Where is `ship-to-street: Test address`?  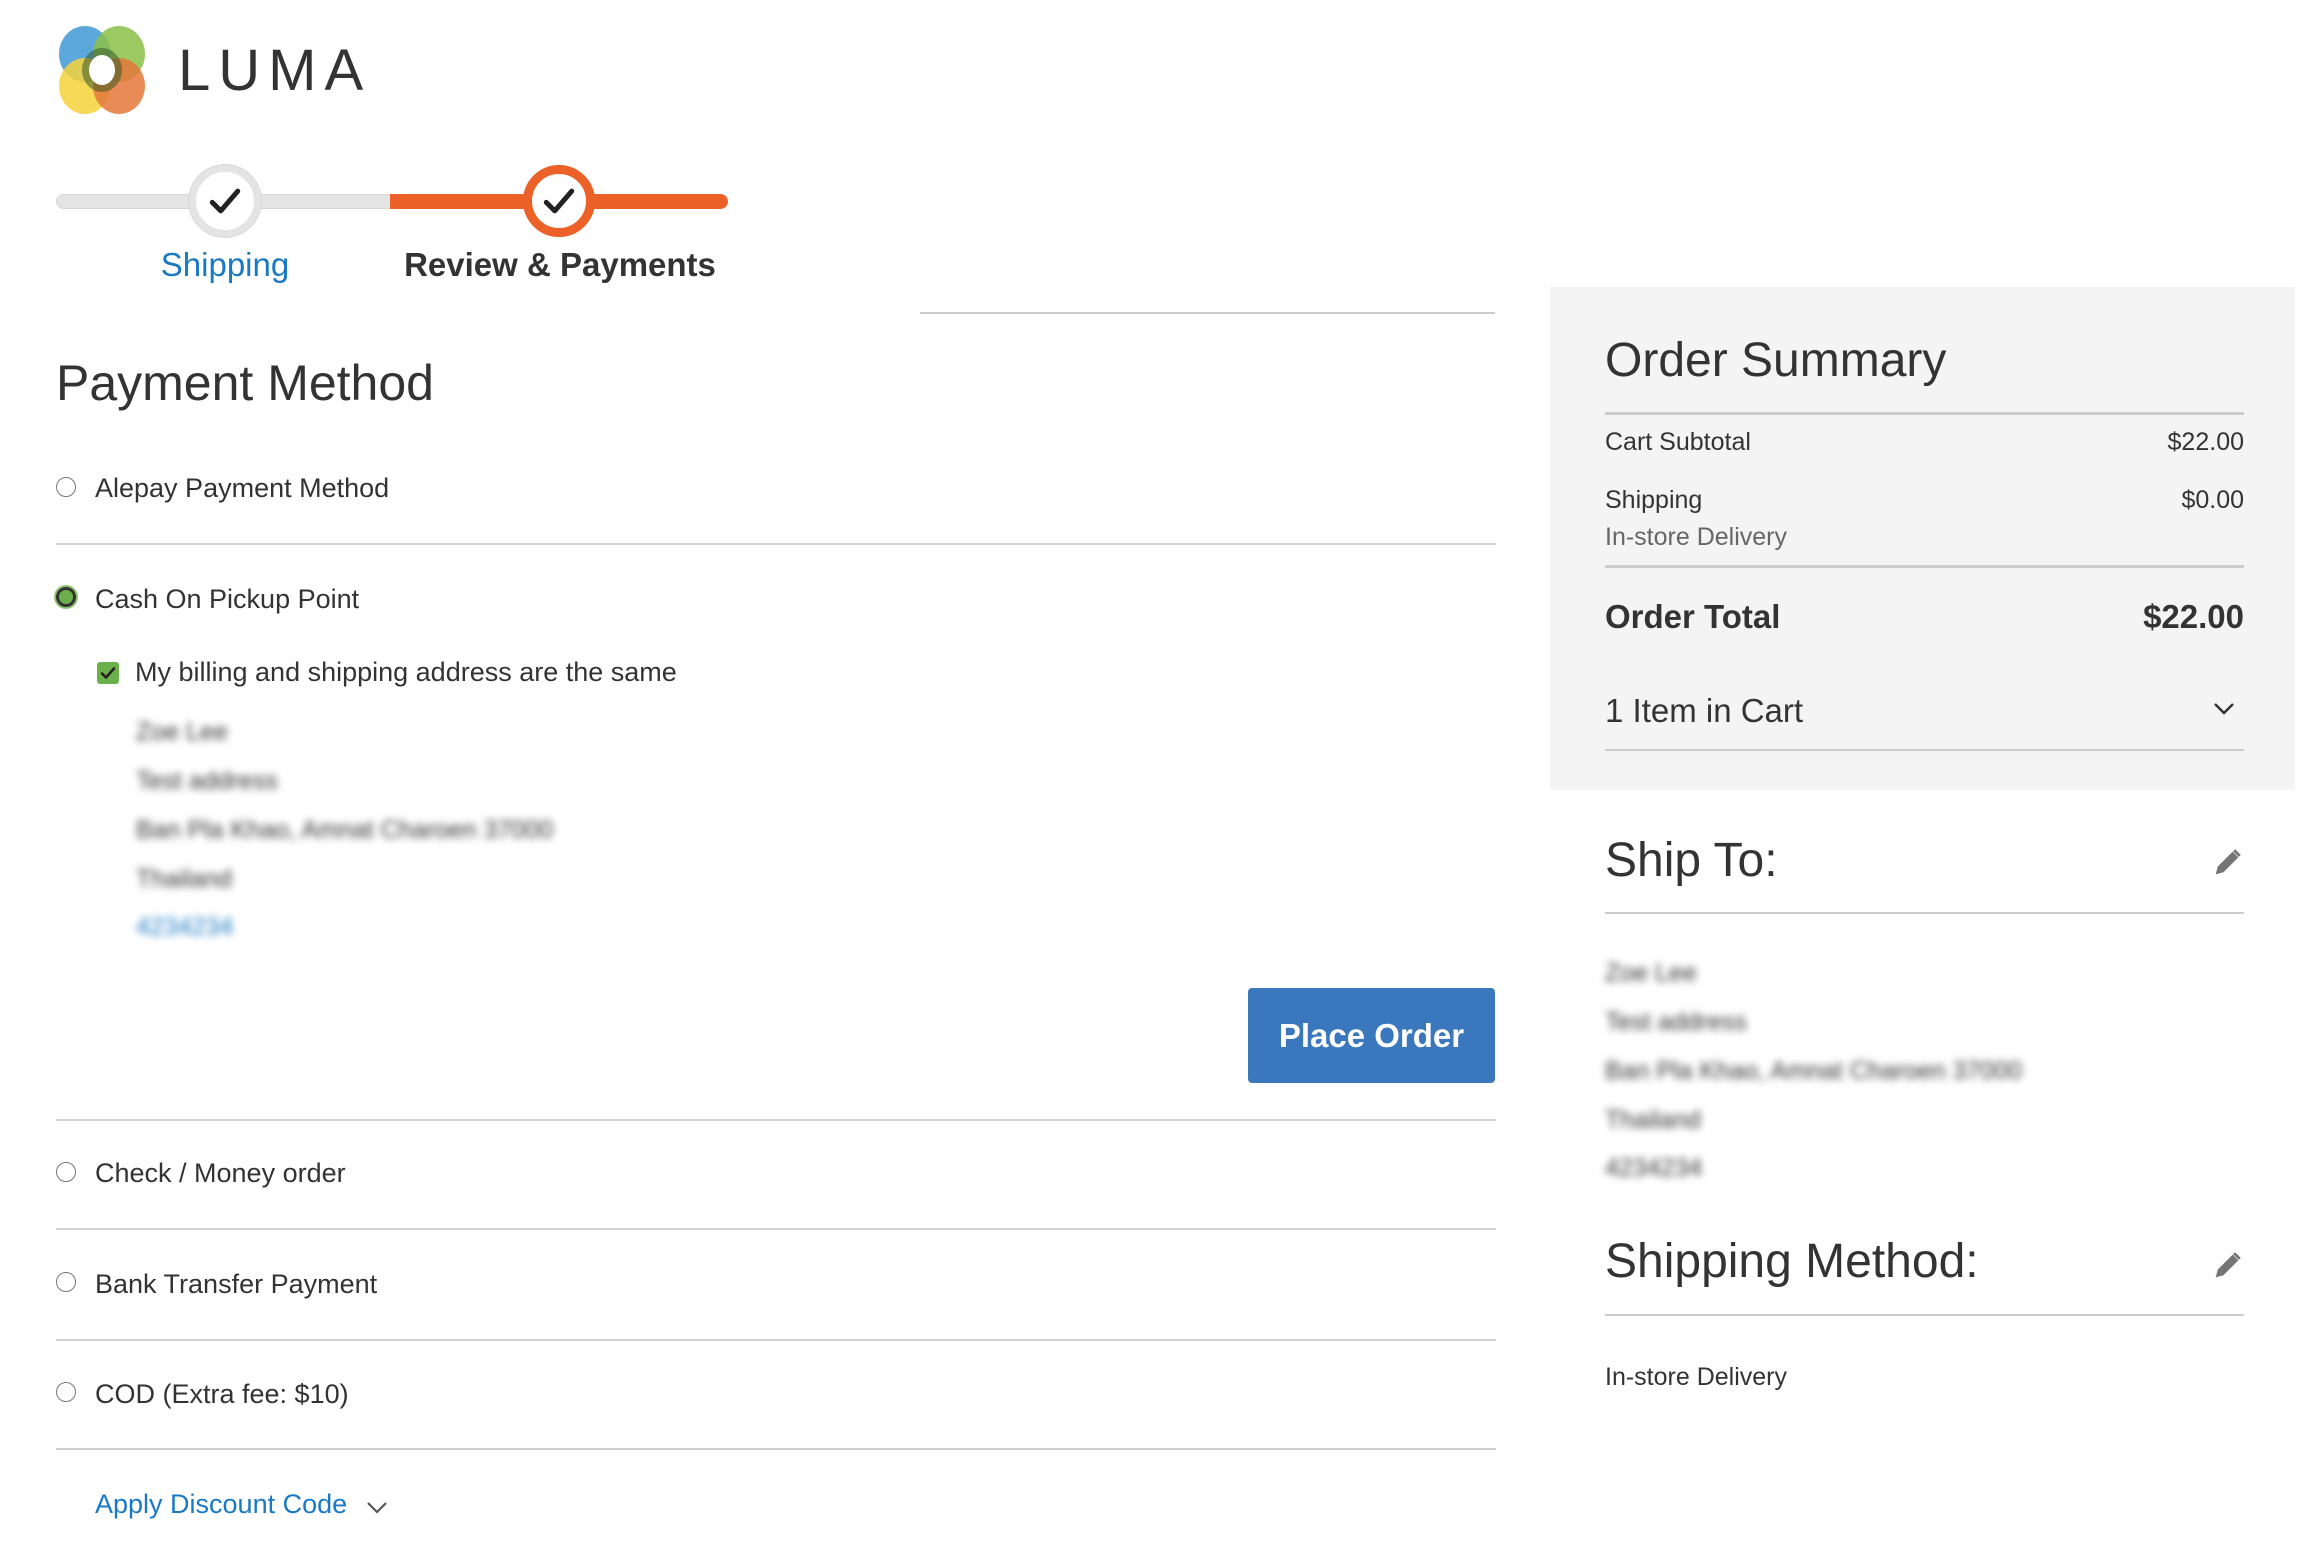
ship-to-street: Test address is located at coordinates (1676, 1022).